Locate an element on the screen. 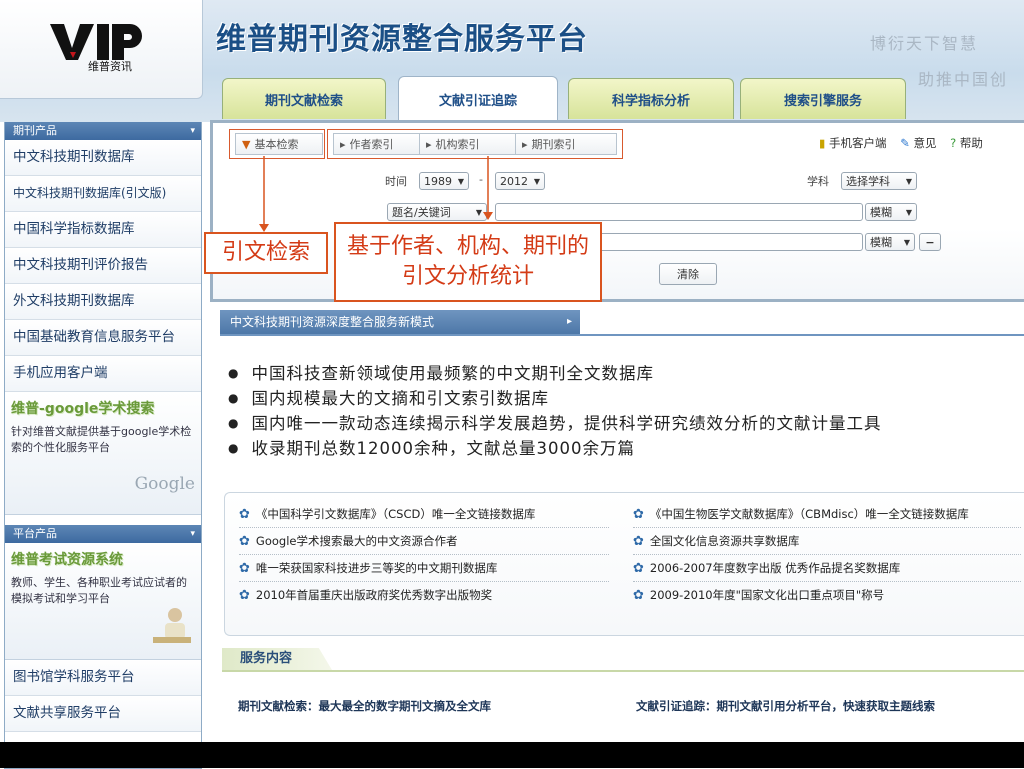  google-promo-title: 维普-google学术搜索 is located at coordinates (83, 409).